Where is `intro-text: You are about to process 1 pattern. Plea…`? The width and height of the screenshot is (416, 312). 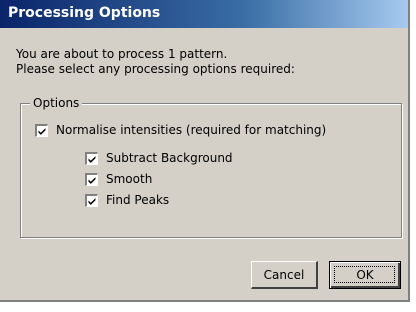
intro-text: You are about to process 1 pattern. Plea… is located at coordinates (155, 62).